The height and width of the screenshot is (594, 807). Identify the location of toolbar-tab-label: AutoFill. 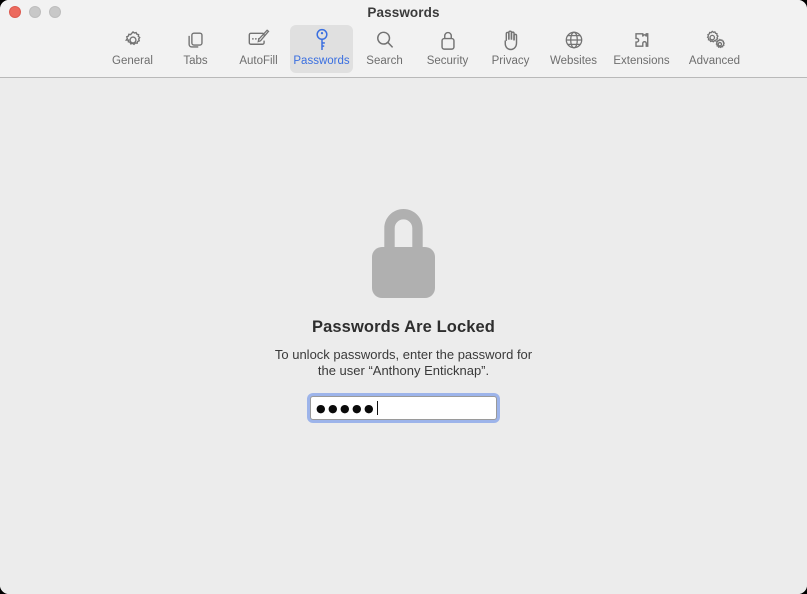
(258, 61).